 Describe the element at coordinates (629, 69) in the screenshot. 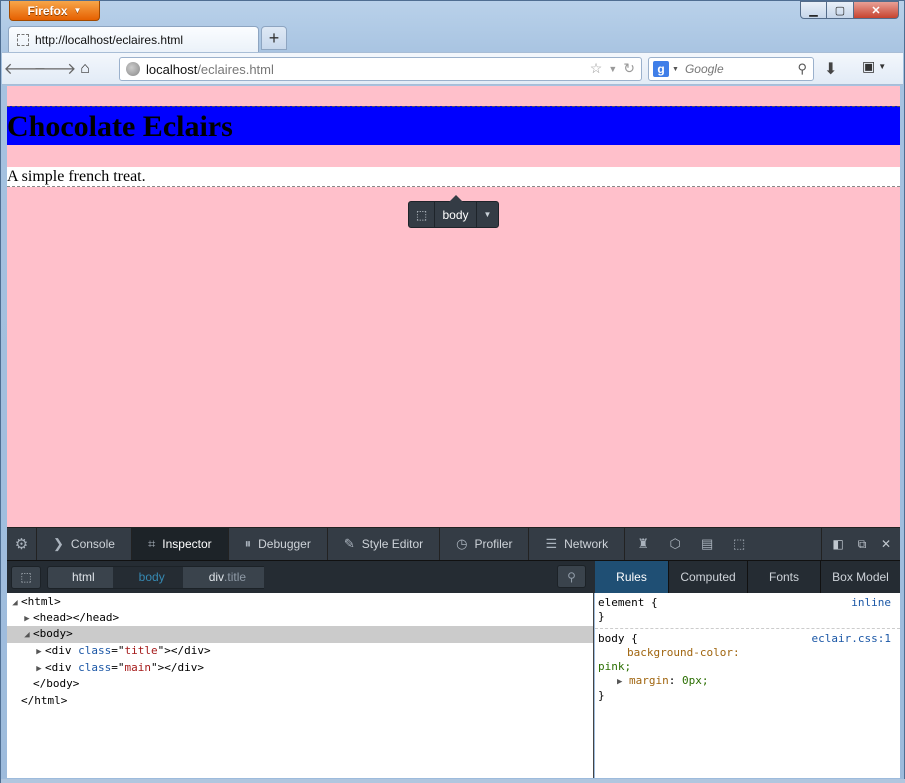

I see `reload-icon: ↻` at that location.